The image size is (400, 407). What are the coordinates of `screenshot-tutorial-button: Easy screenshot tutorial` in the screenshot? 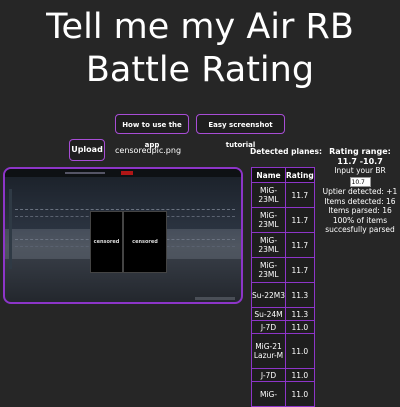 It's located at (240, 131).